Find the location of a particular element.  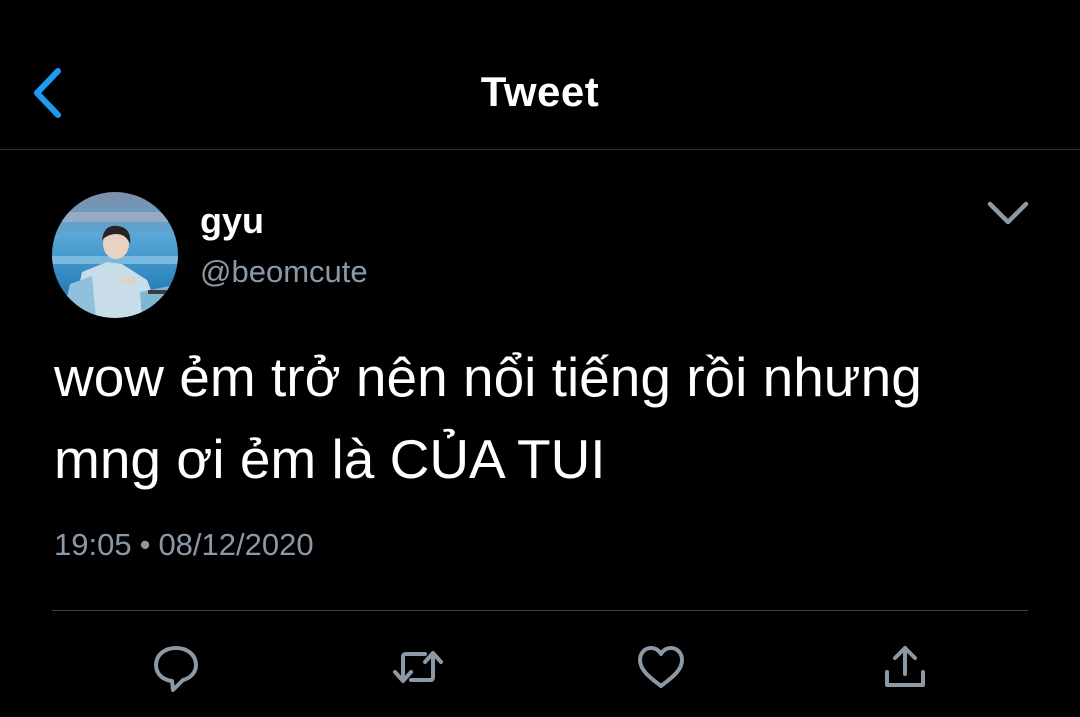

more-options-button is located at coordinates (1008, 214).